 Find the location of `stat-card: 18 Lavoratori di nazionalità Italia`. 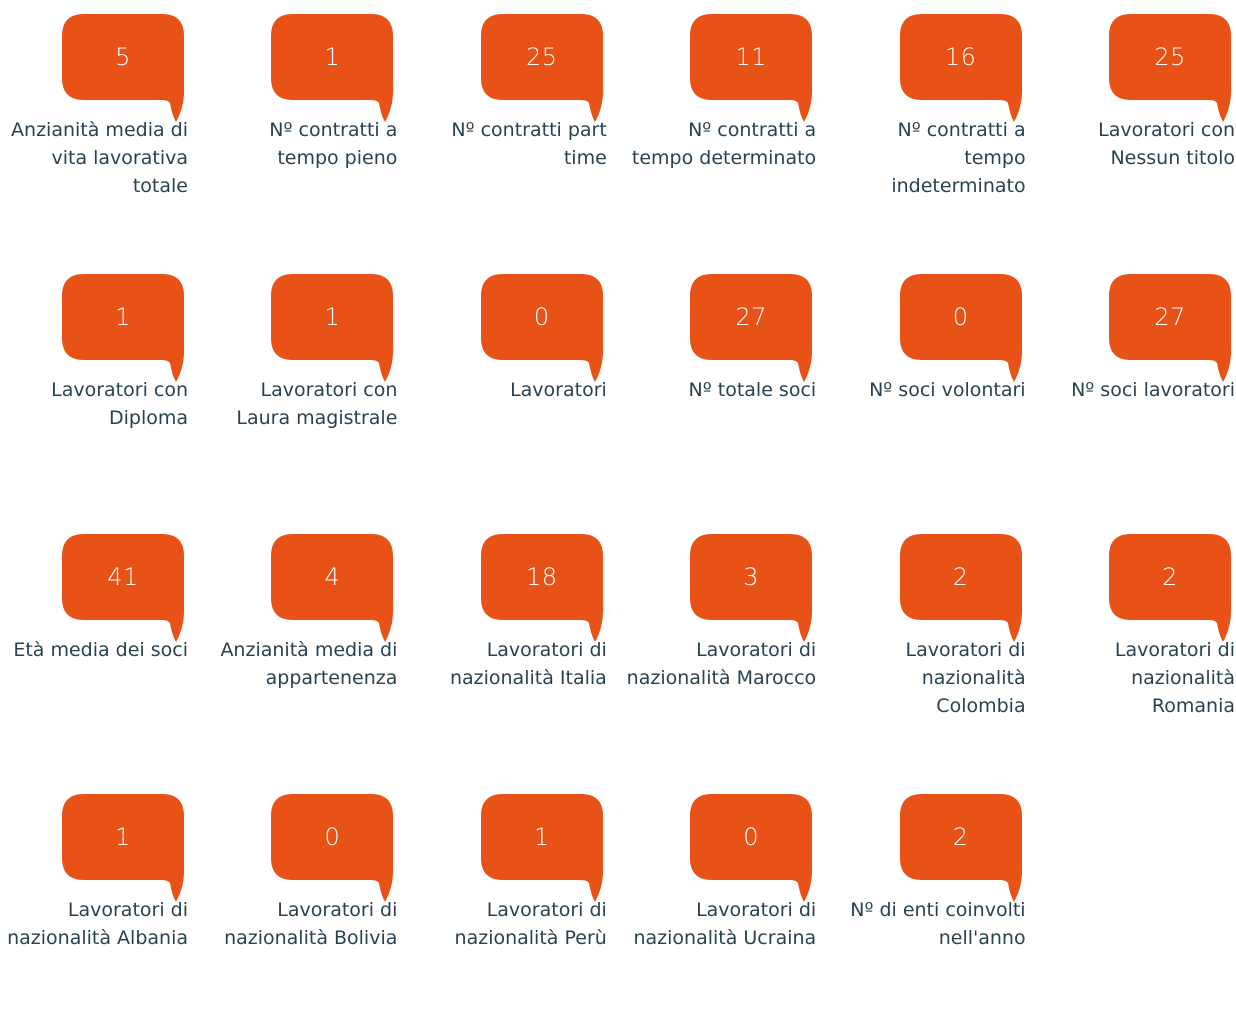

stat-card: 18 Lavoratori di nazionalità Italia is located at coordinates (514, 635).